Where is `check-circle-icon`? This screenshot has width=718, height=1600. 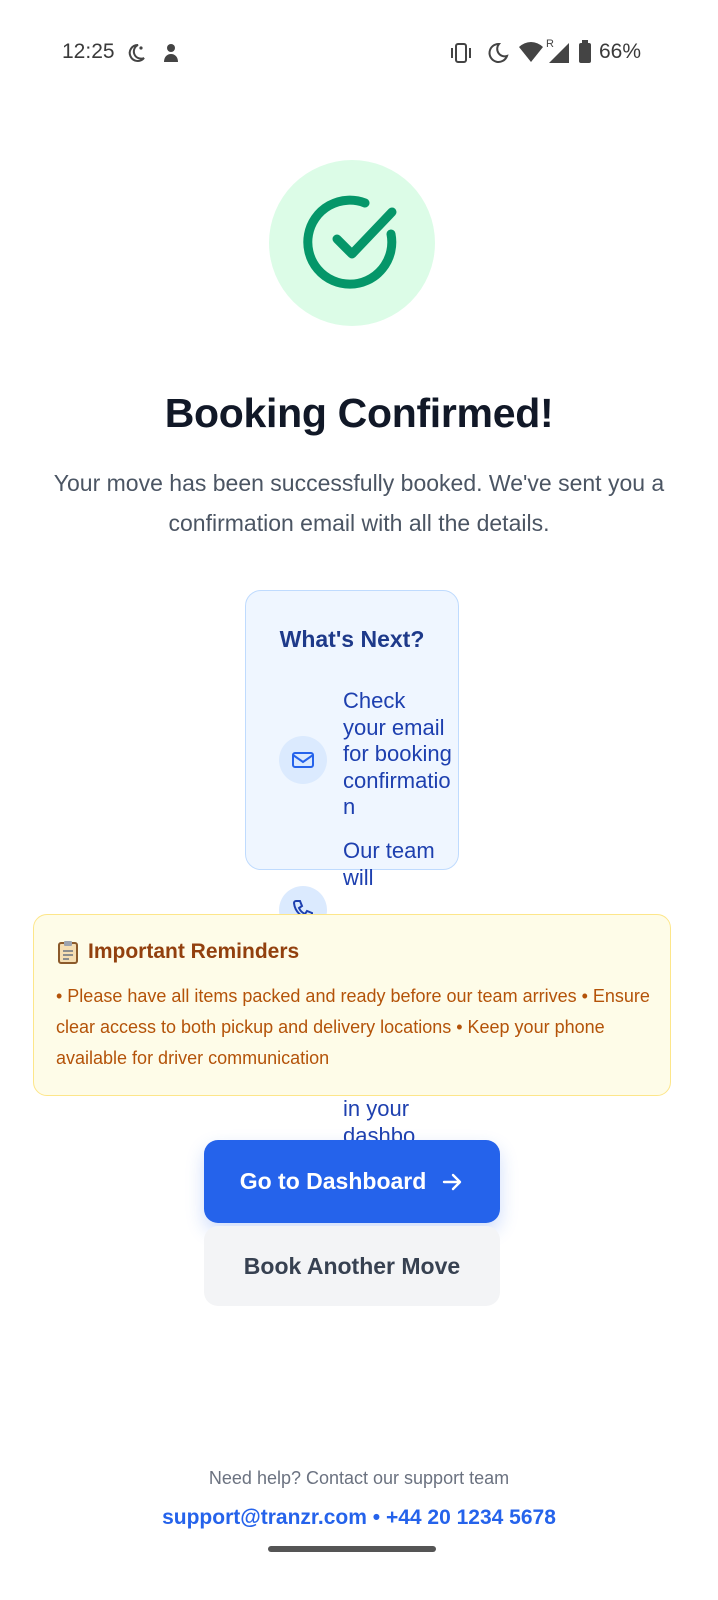
check-circle-icon is located at coordinates (350, 242).